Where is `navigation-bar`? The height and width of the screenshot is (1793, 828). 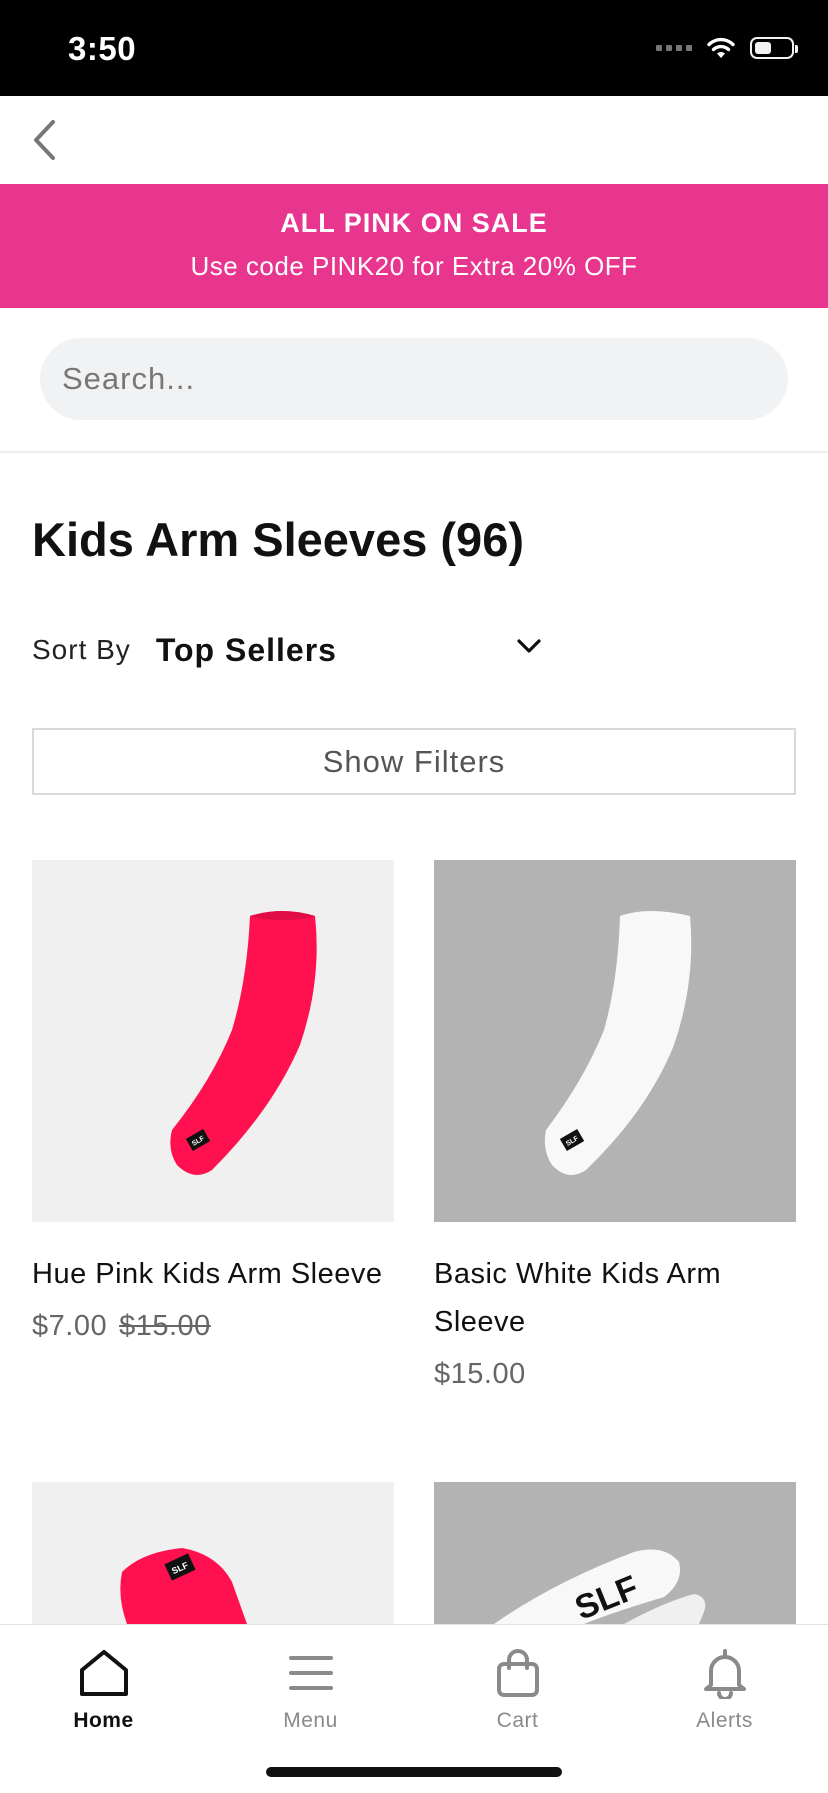
navigation-bar is located at coordinates (414, 140).